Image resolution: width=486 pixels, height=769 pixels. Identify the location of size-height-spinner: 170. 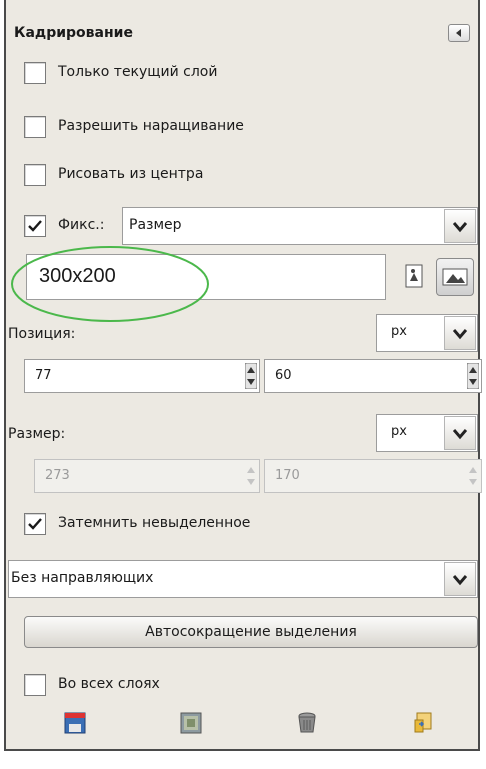
(373, 476).